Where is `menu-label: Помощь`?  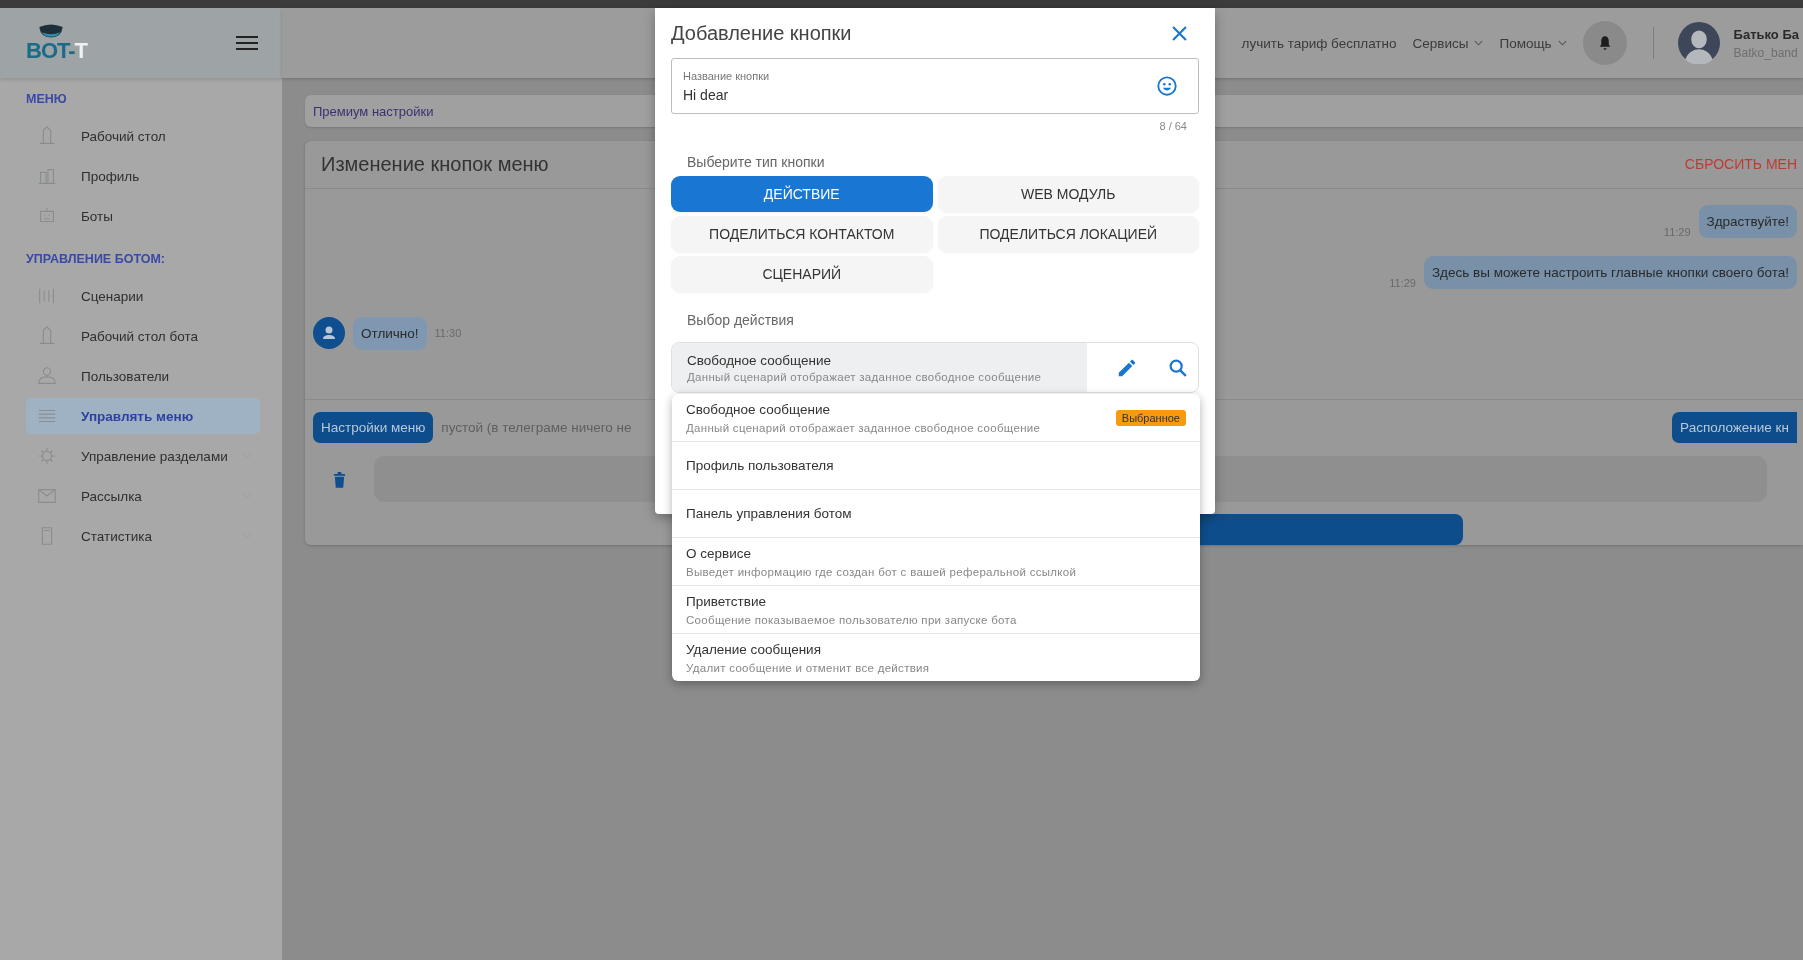
menu-label: Помощь is located at coordinates (1525, 43).